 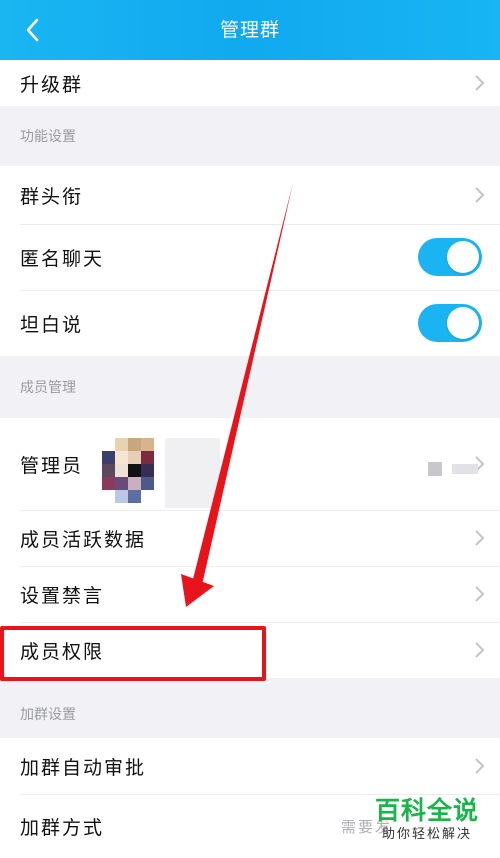 I want to click on confession-toggle, so click(x=450, y=323).